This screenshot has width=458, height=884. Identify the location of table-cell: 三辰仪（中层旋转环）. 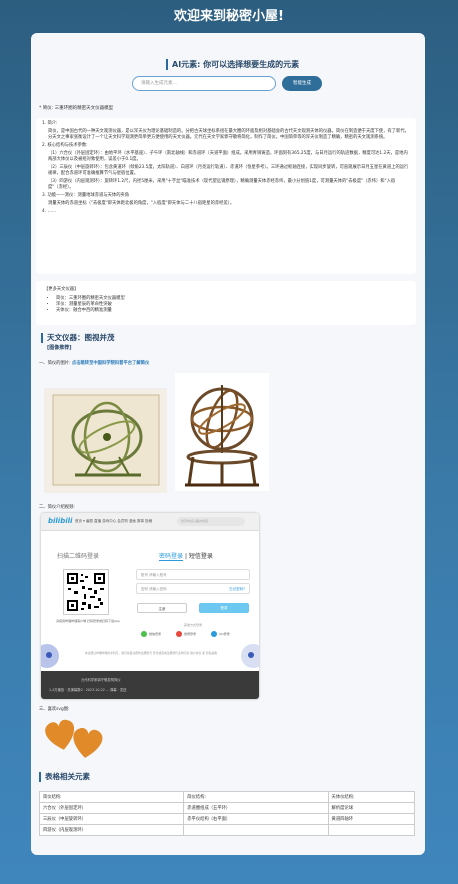
(111, 819).